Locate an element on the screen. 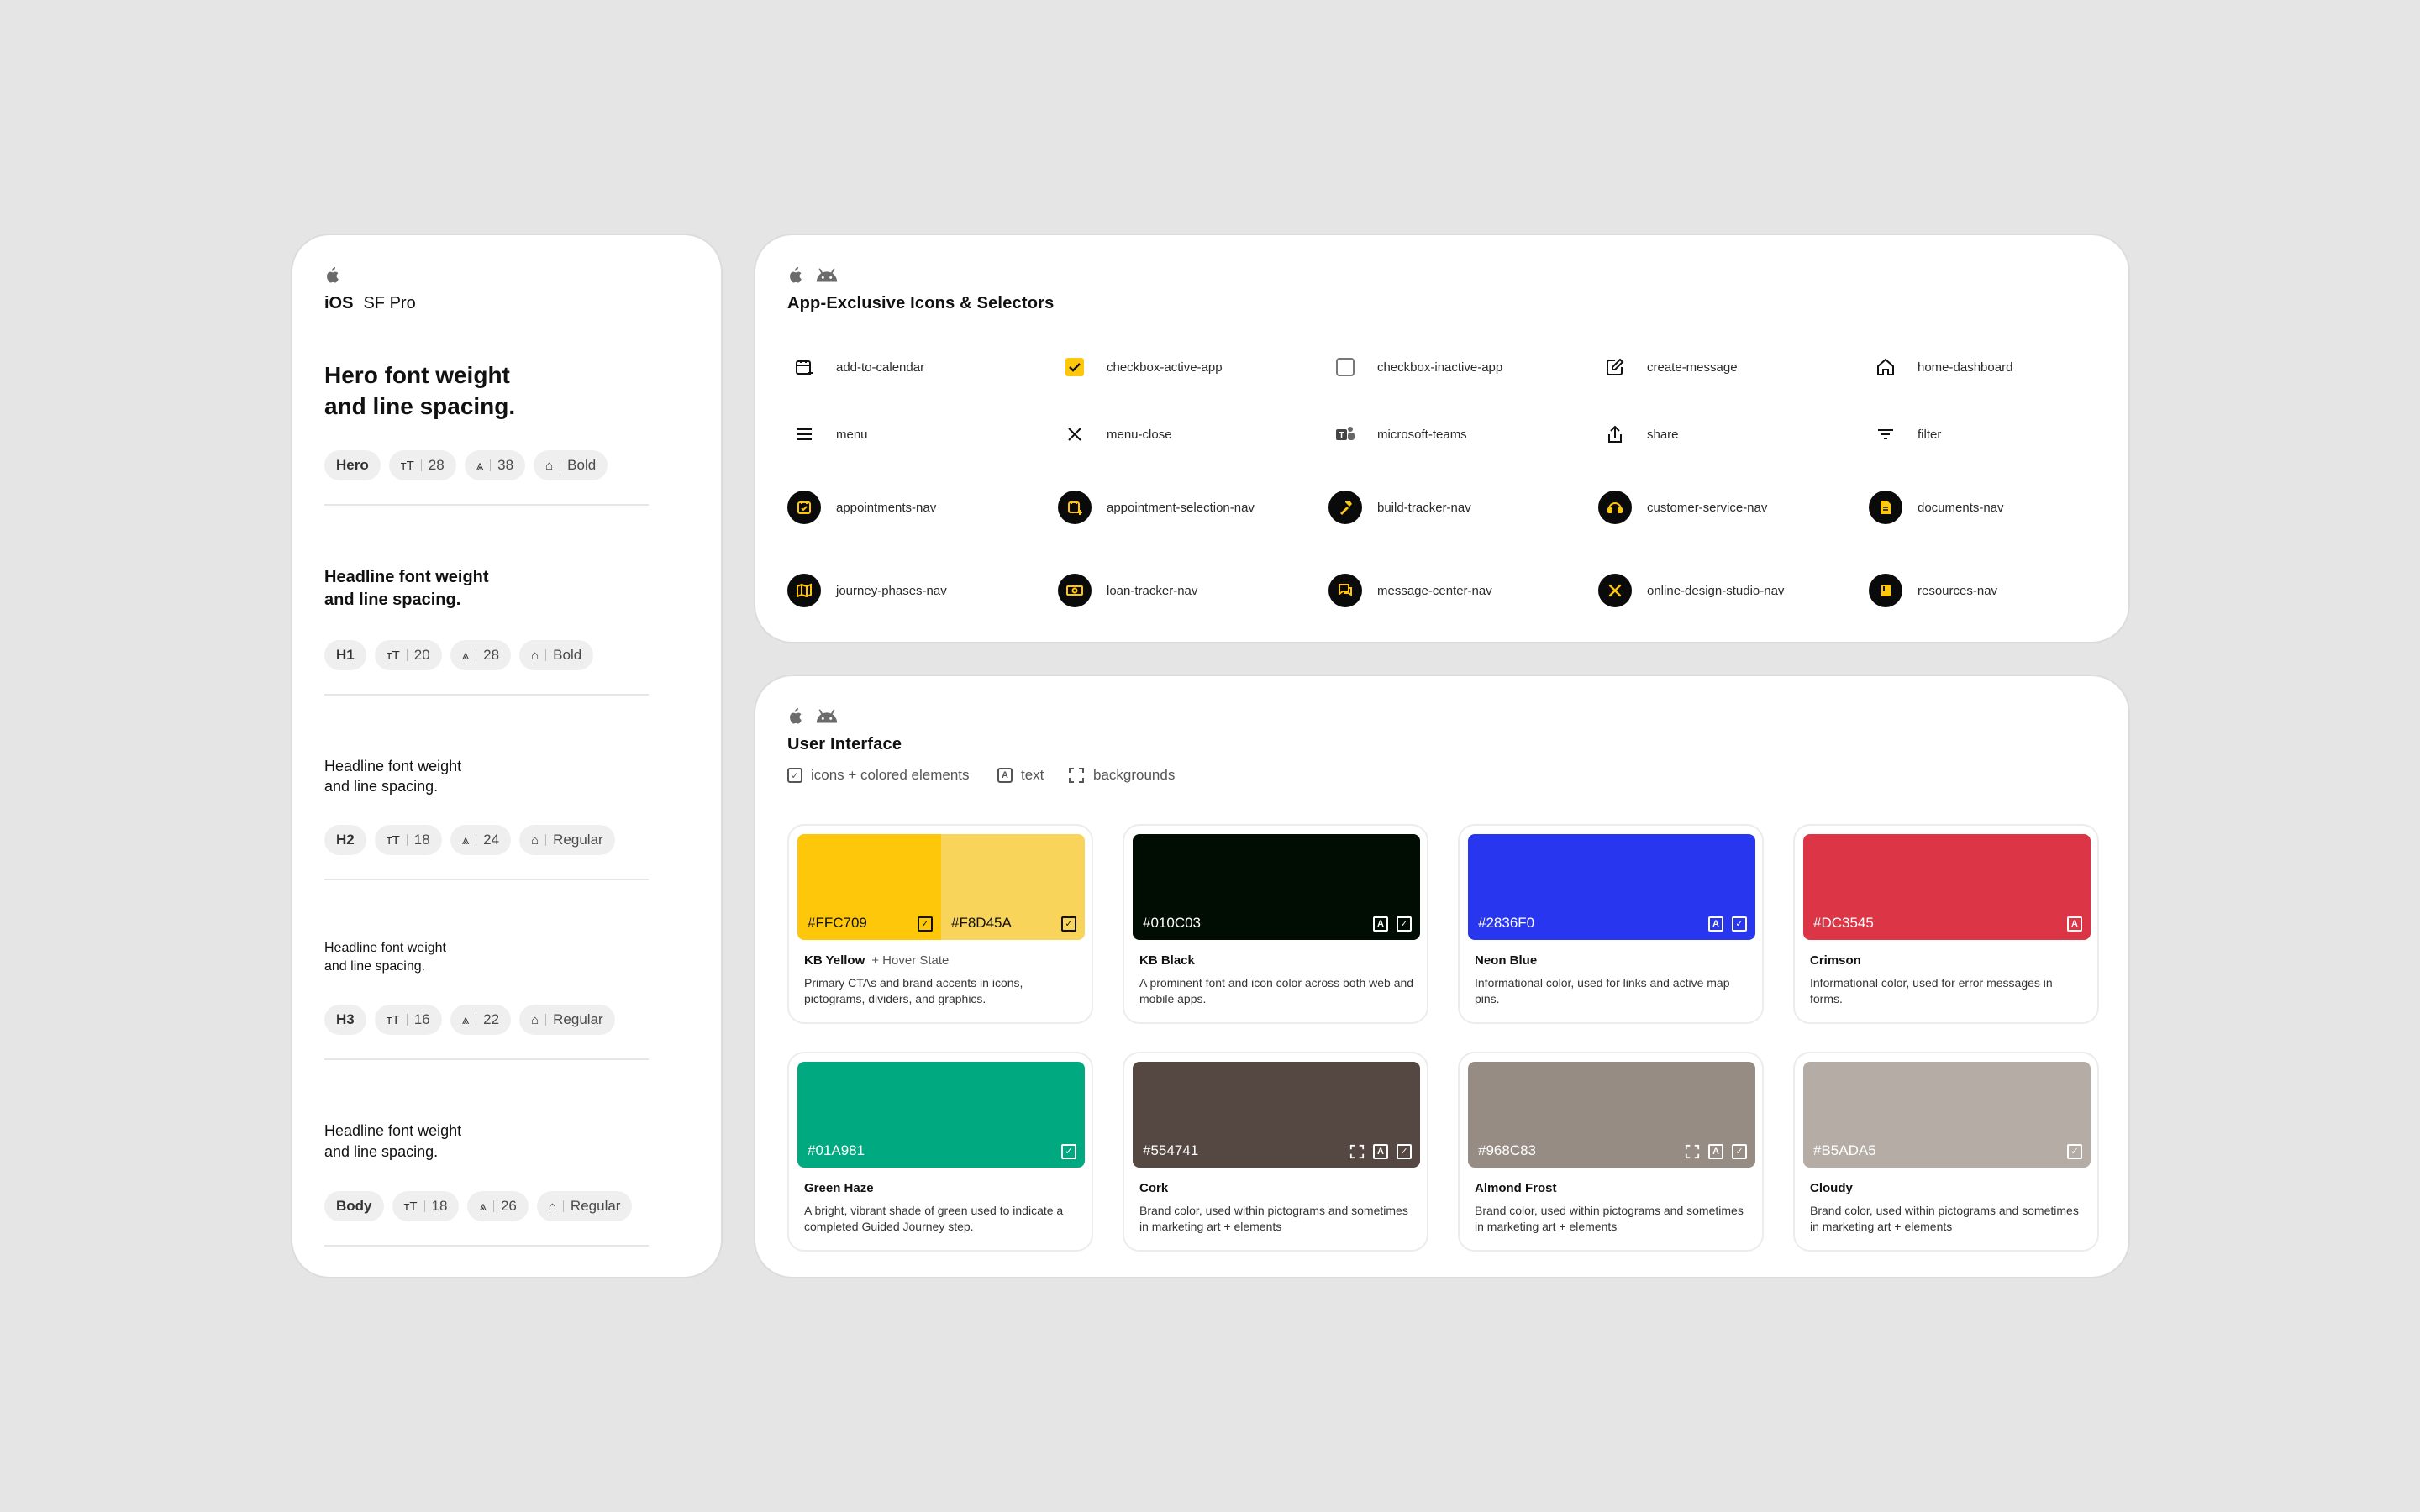 The height and width of the screenshot is (1512, 2420). h3-spec-chips: H3 тТ 16 ⩓ 22 ⌂ Regular is located at coordinates (469, 1020).